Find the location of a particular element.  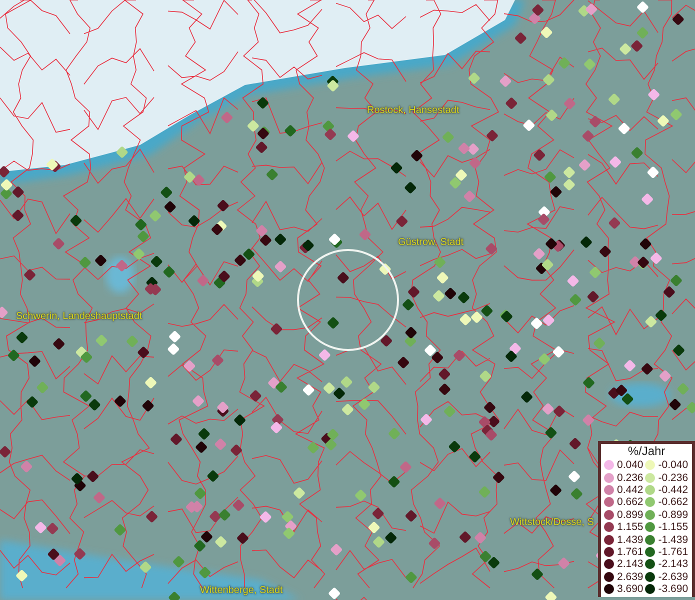

place-label: Güstrow, Stadt is located at coordinates (431, 243).